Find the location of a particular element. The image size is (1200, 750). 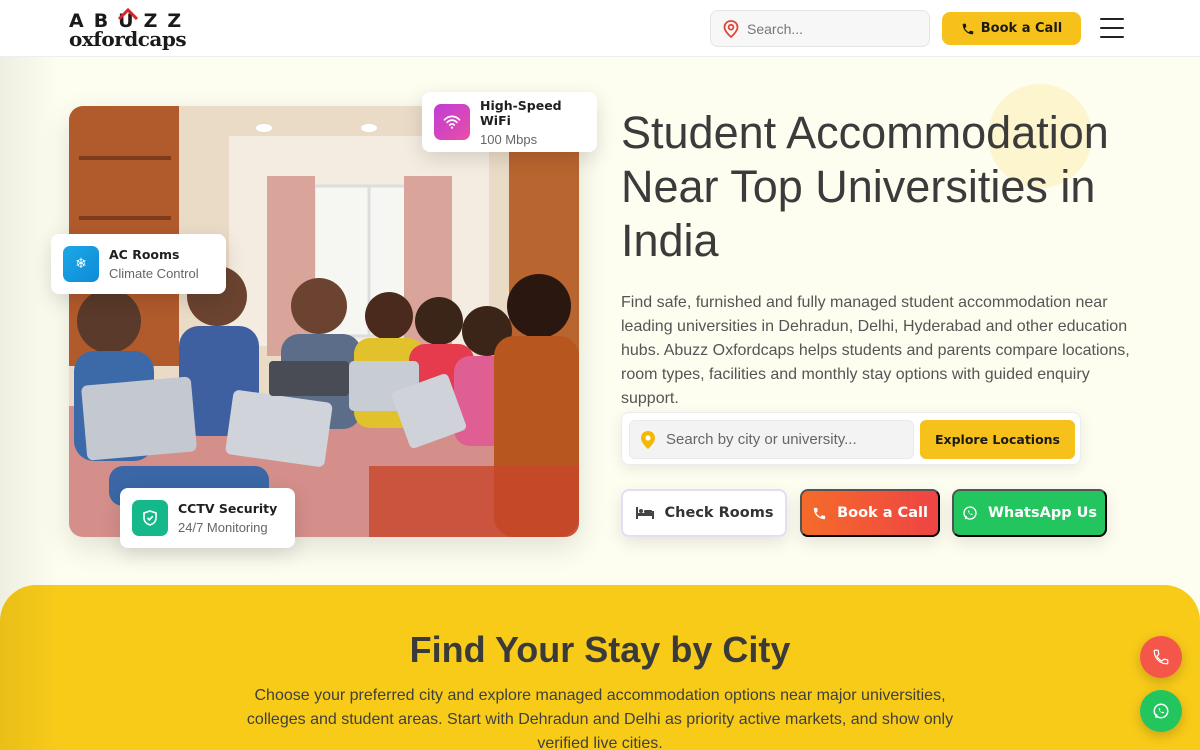

whatsapp-label: WhatsApp Us is located at coordinates (1042, 513).